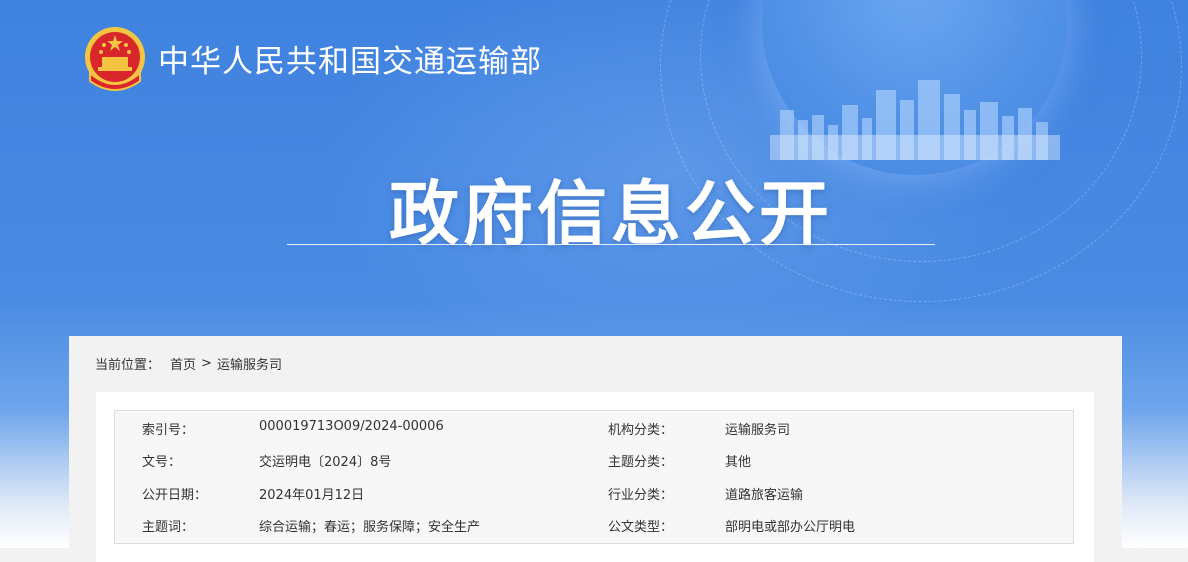 Image resolution: width=1188 pixels, height=562 pixels. What do you see at coordinates (370, 527) in the screenshot?
I see `keywords-value: 综合运输；春运；服务保障；安全生产` at bounding box center [370, 527].